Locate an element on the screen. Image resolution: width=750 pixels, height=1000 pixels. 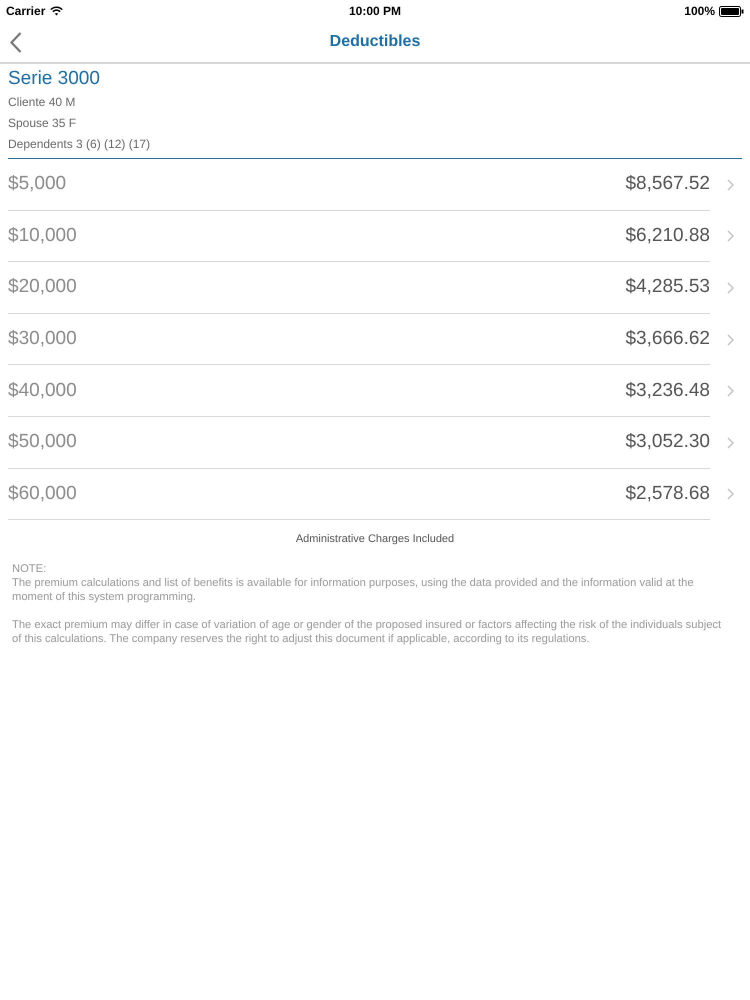
insured-info: Dependents 3 (6) (12) (17) is located at coordinates (80, 144).